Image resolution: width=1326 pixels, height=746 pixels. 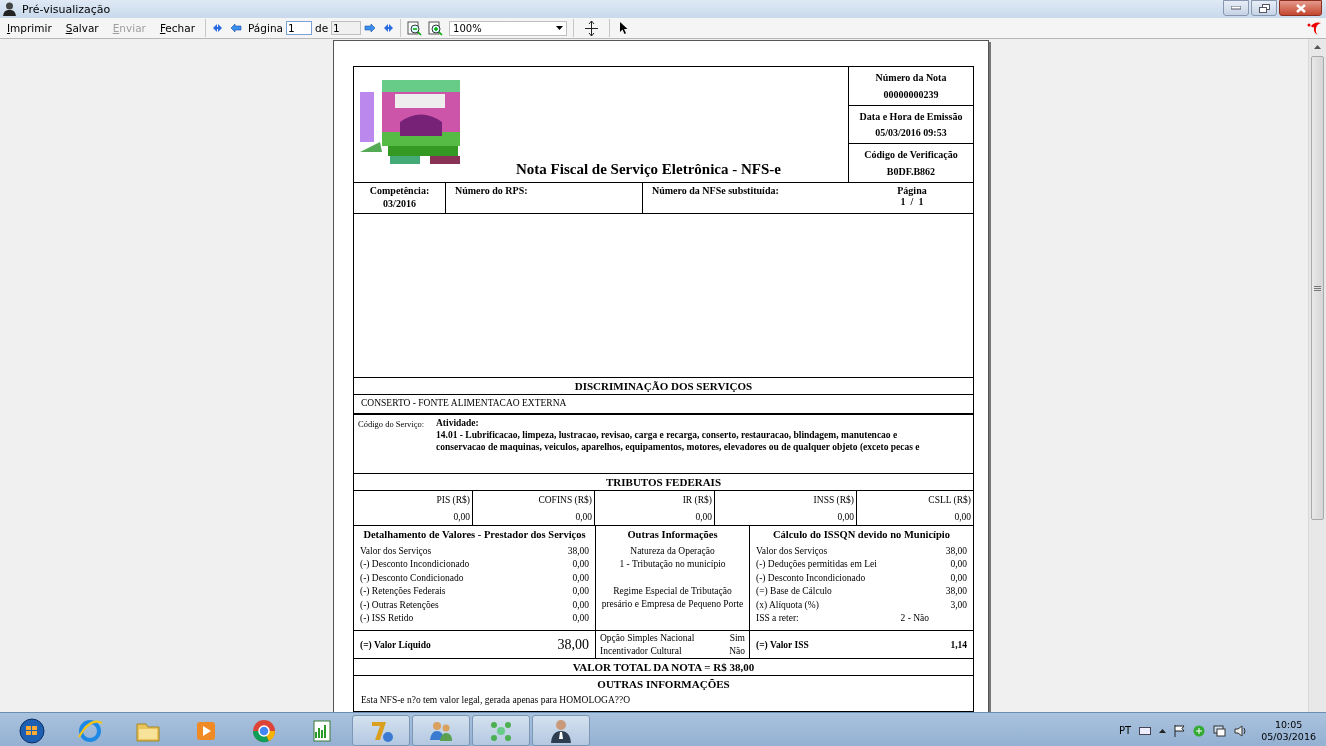 I want to click on toolbar-button: Fechar, so click(x=177, y=28).